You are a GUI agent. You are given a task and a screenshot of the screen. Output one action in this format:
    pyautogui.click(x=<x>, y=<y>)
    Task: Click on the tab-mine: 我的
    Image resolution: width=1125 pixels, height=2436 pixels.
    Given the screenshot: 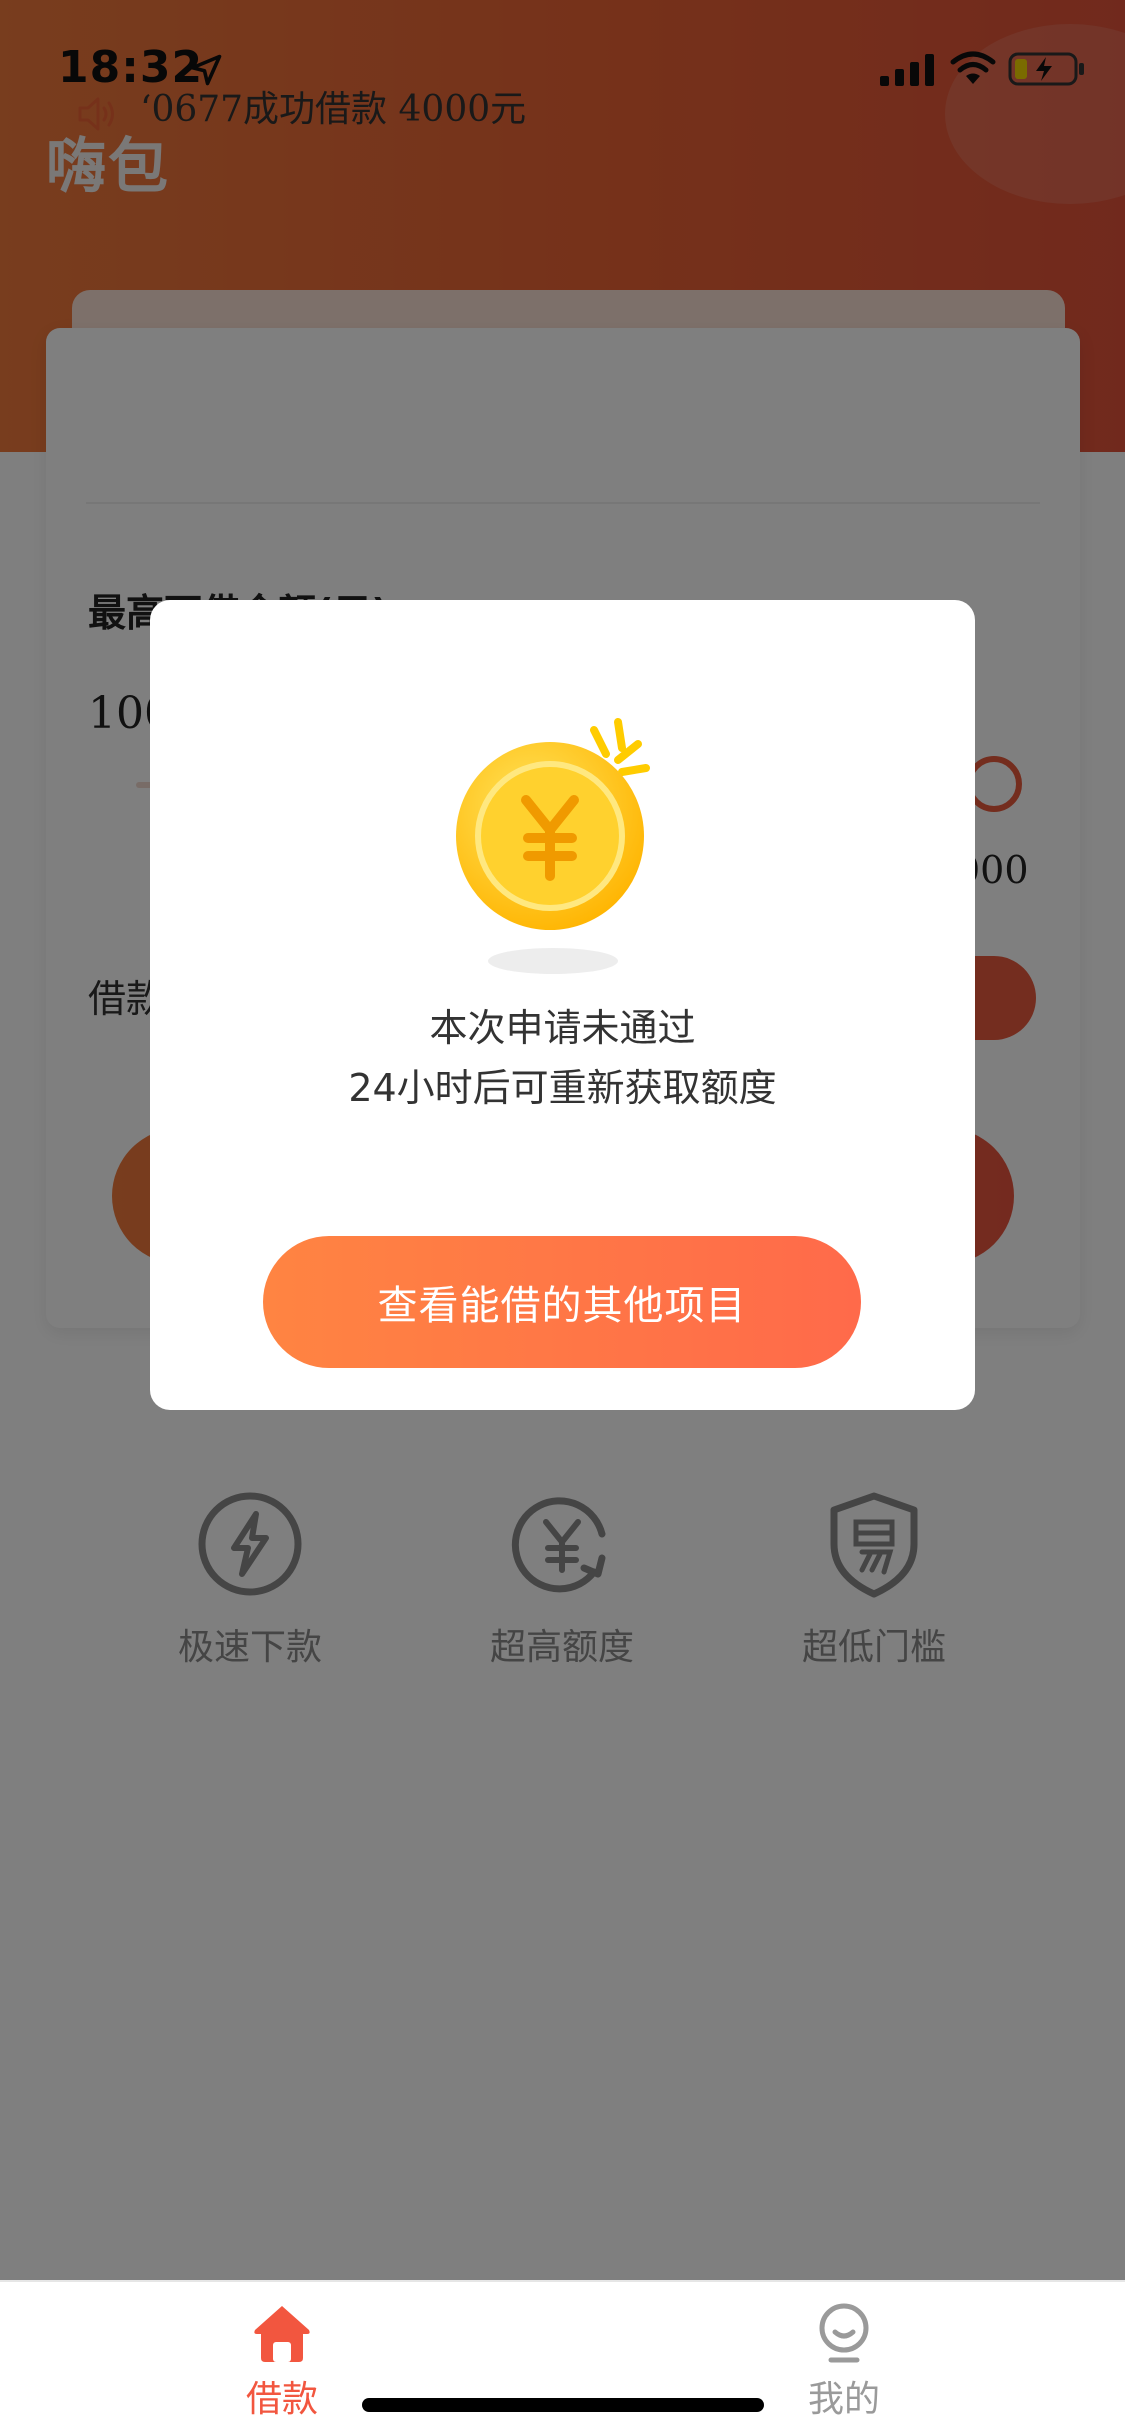 What is the action you would take?
    pyautogui.click(x=844, y=2367)
    